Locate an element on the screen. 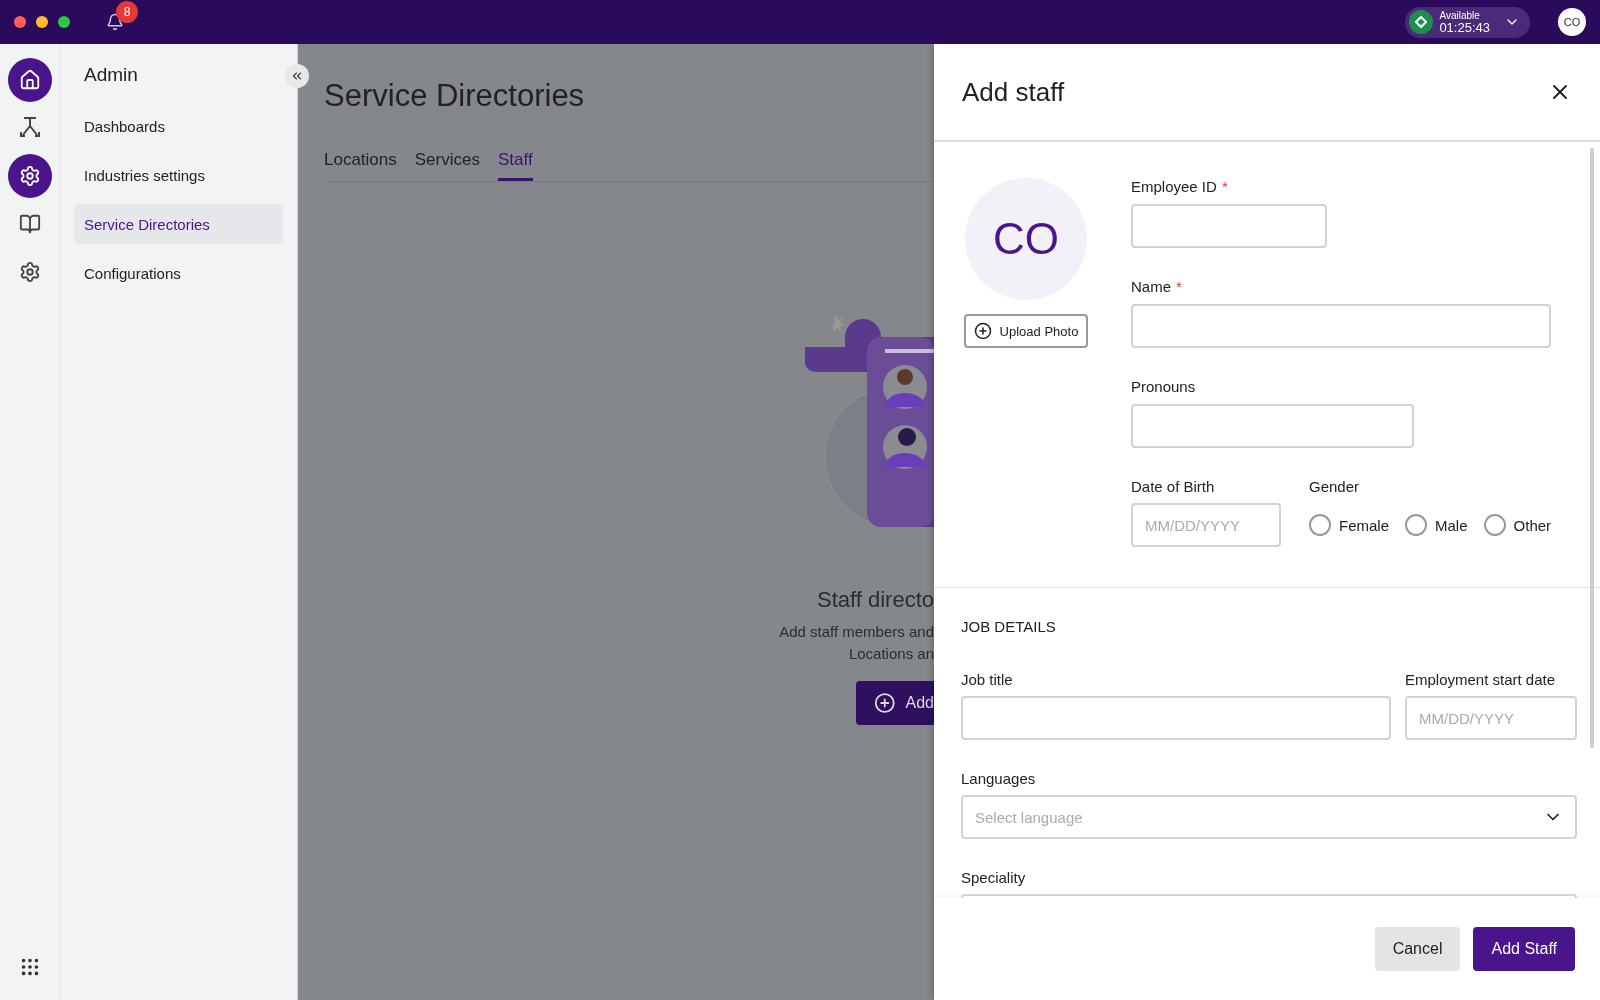 The width and height of the screenshot is (1600, 1000). scrollbar is located at coordinates (1592, 448).